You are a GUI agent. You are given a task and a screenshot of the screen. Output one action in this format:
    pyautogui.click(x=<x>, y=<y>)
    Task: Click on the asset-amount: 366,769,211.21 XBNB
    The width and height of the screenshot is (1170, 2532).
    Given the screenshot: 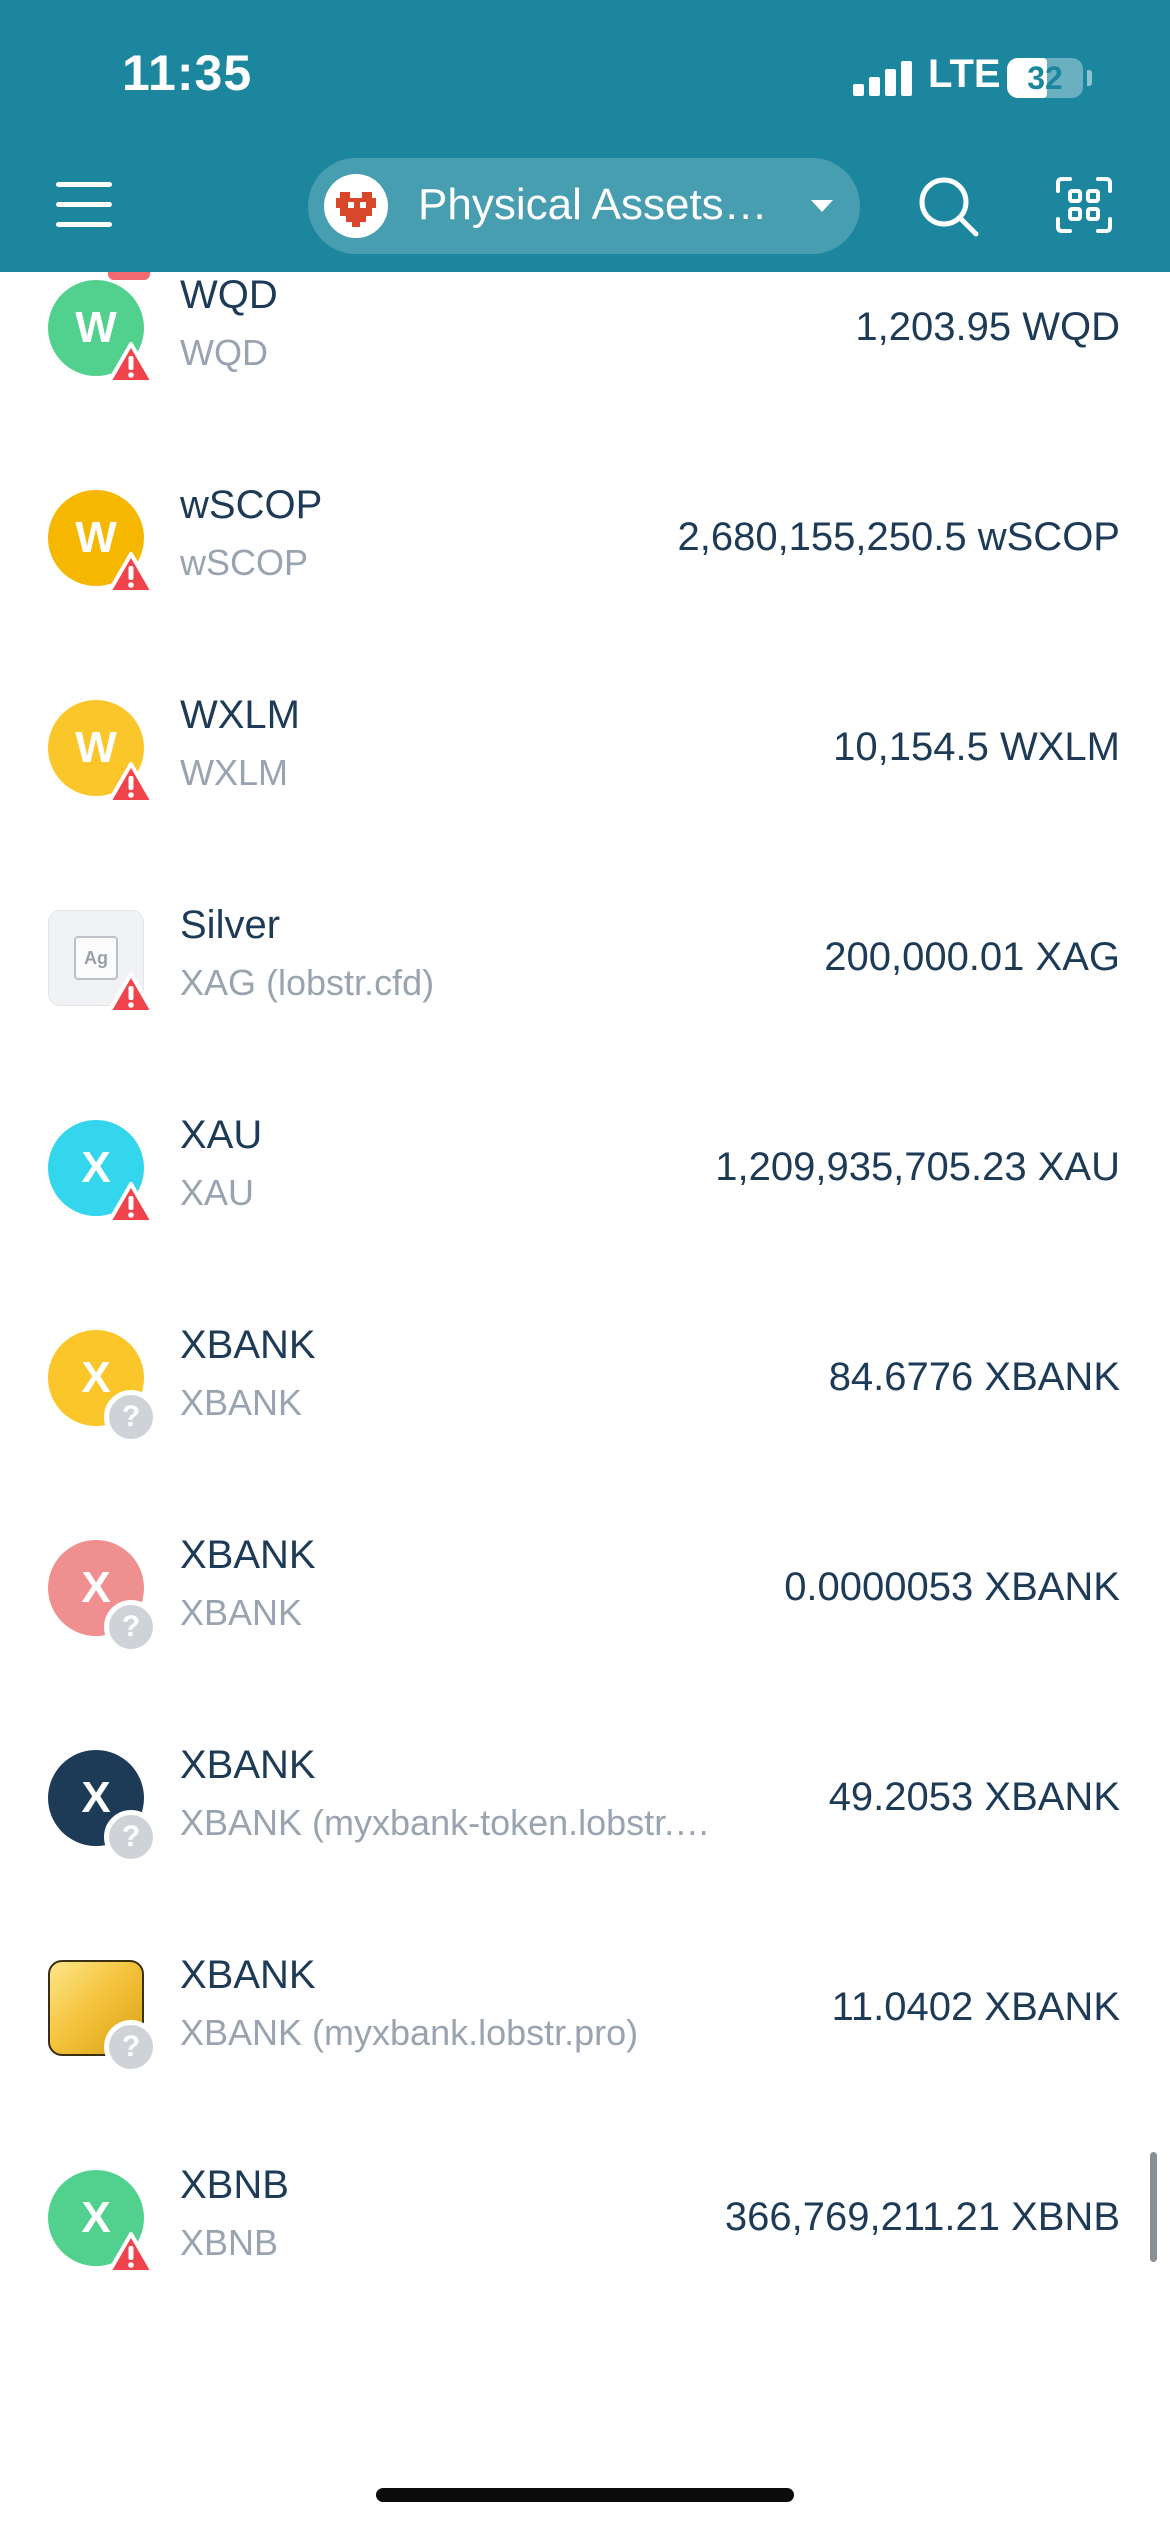 What is the action you would take?
    pyautogui.click(x=922, y=2217)
    